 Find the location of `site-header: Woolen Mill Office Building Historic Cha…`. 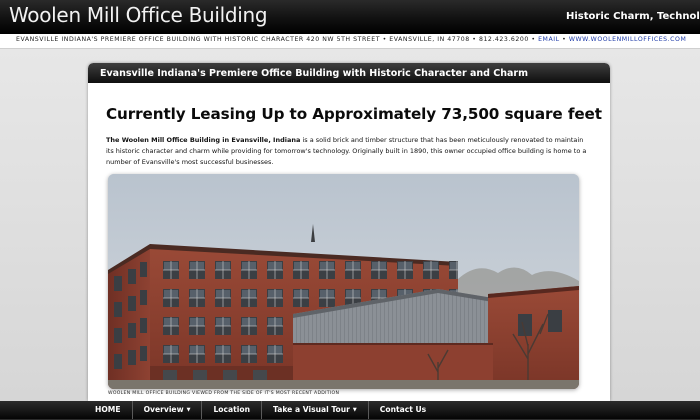

site-header: Woolen Mill Office Building Historic Cha… is located at coordinates (350, 17).